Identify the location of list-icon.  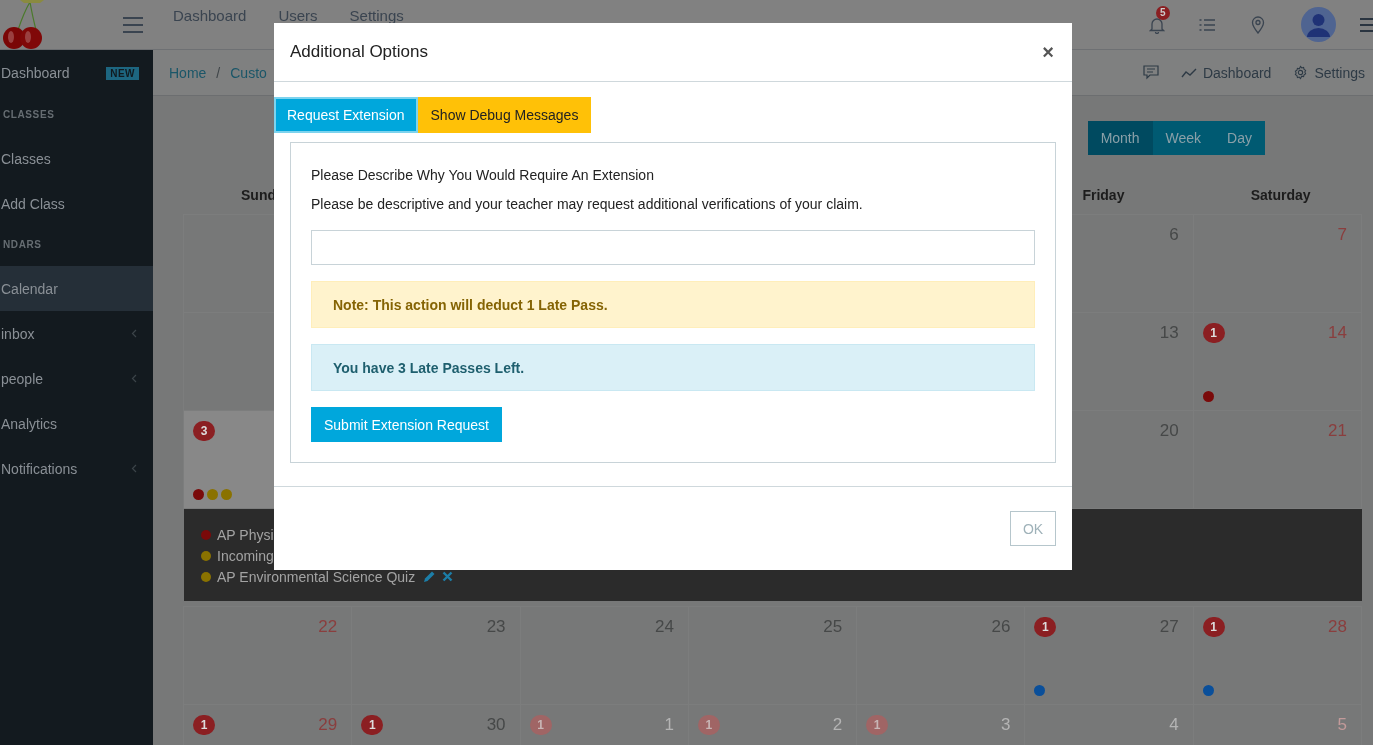
(1207, 24).